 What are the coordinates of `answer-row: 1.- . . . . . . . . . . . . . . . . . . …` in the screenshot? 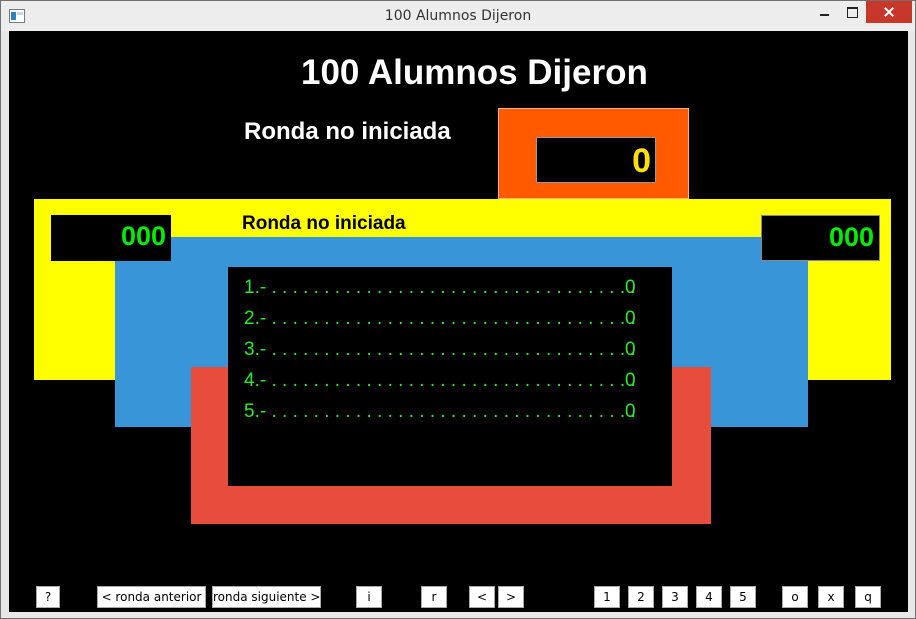 It's located at (454, 292).